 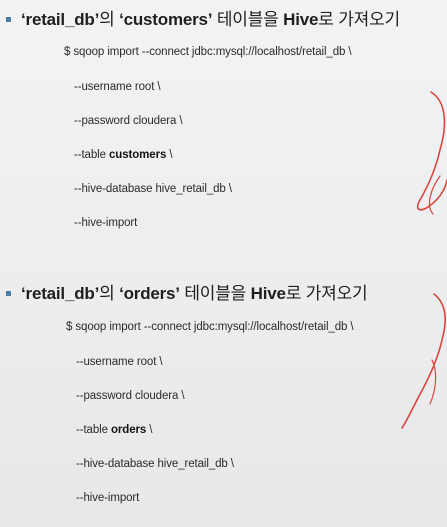 I want to click on bracket-annotation-top-tail, so click(x=434, y=195).